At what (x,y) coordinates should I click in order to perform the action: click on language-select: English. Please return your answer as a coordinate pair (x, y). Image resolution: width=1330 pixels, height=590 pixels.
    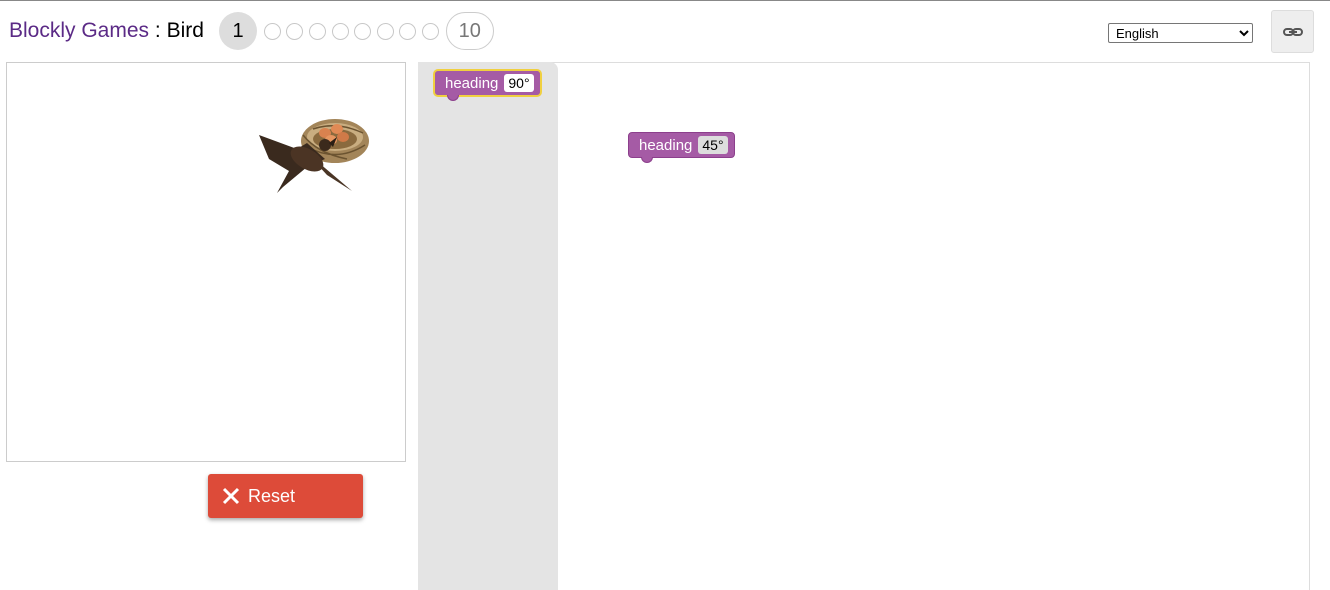
    Looking at the image, I should click on (1180, 33).